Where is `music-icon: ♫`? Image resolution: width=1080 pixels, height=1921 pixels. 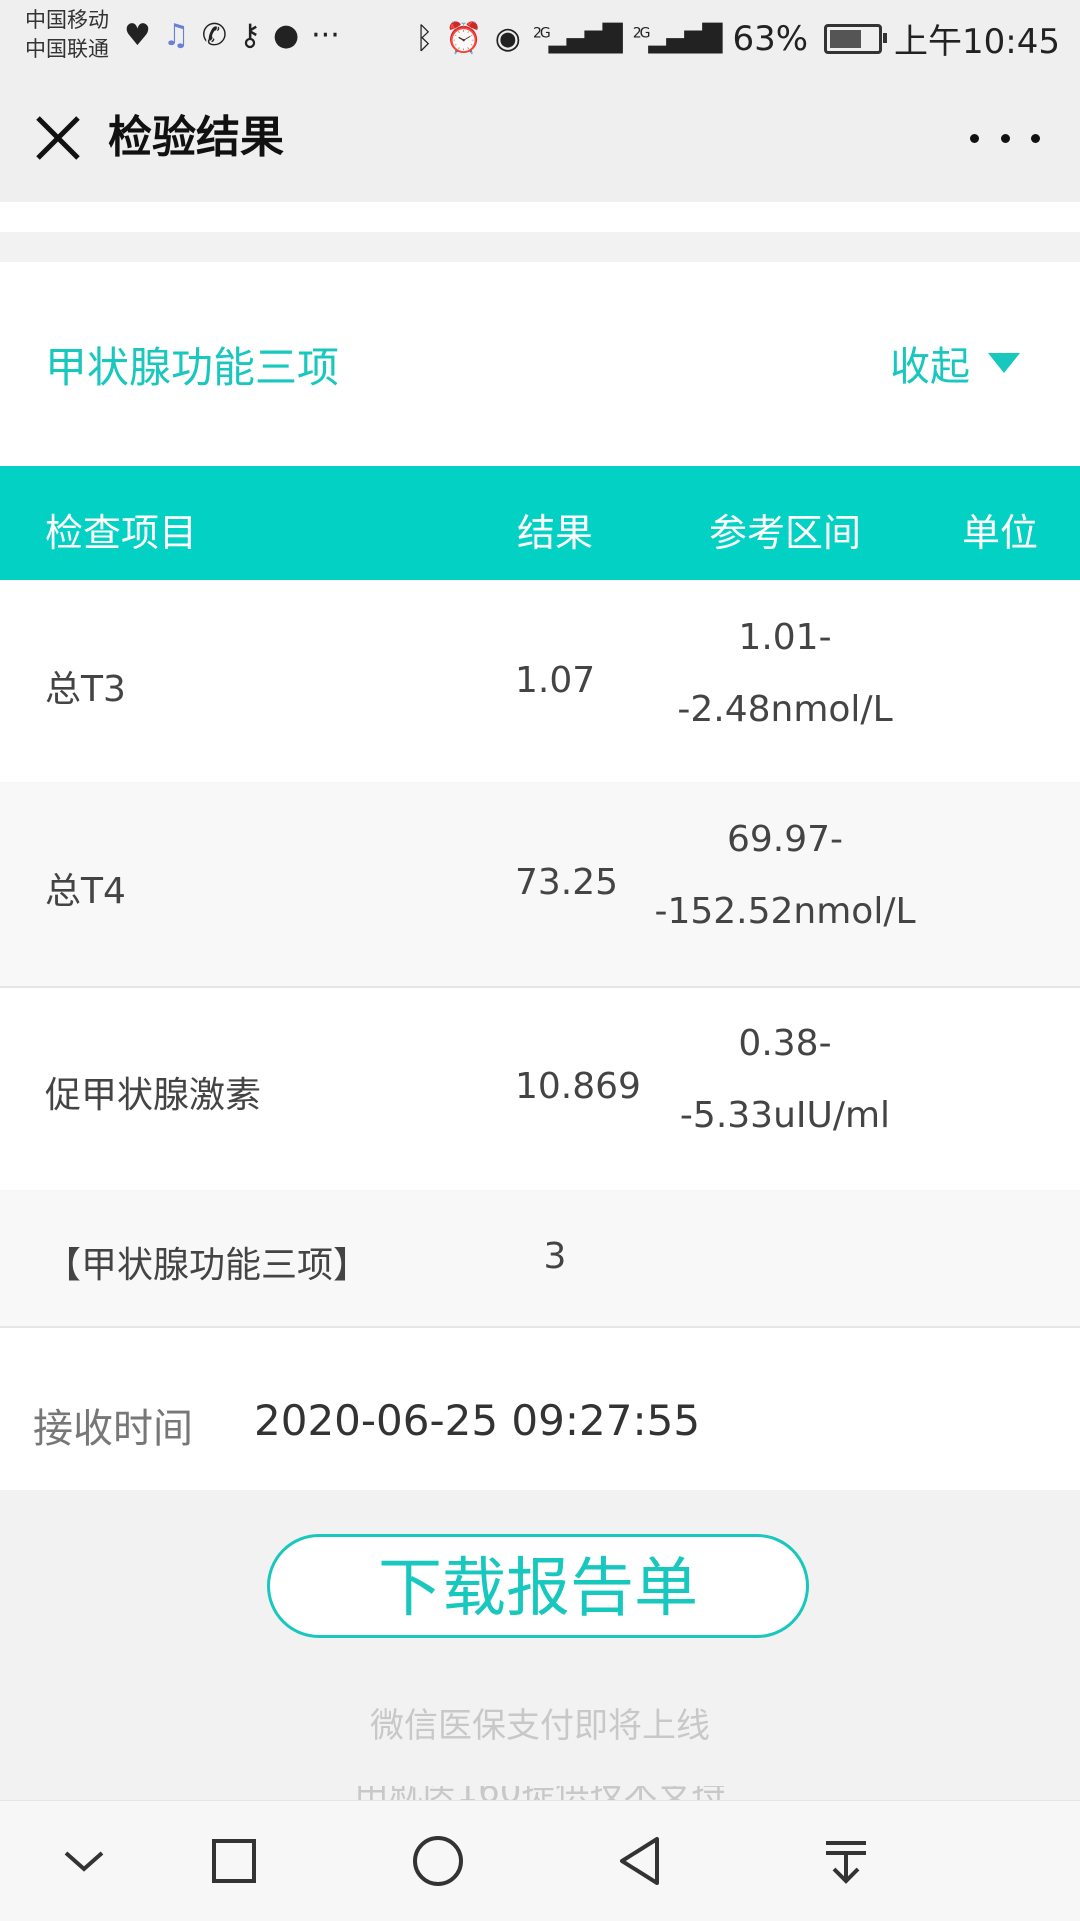
music-icon: ♫ is located at coordinates (176, 35).